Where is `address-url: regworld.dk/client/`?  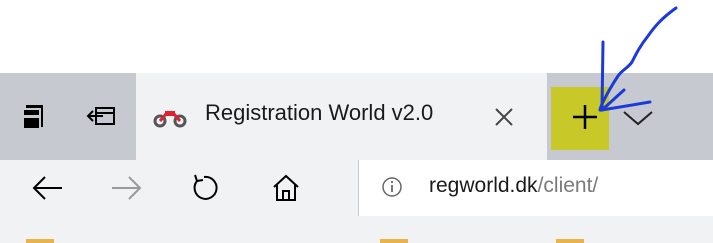
address-url: regworld.dk/client/ is located at coordinates (513, 186).